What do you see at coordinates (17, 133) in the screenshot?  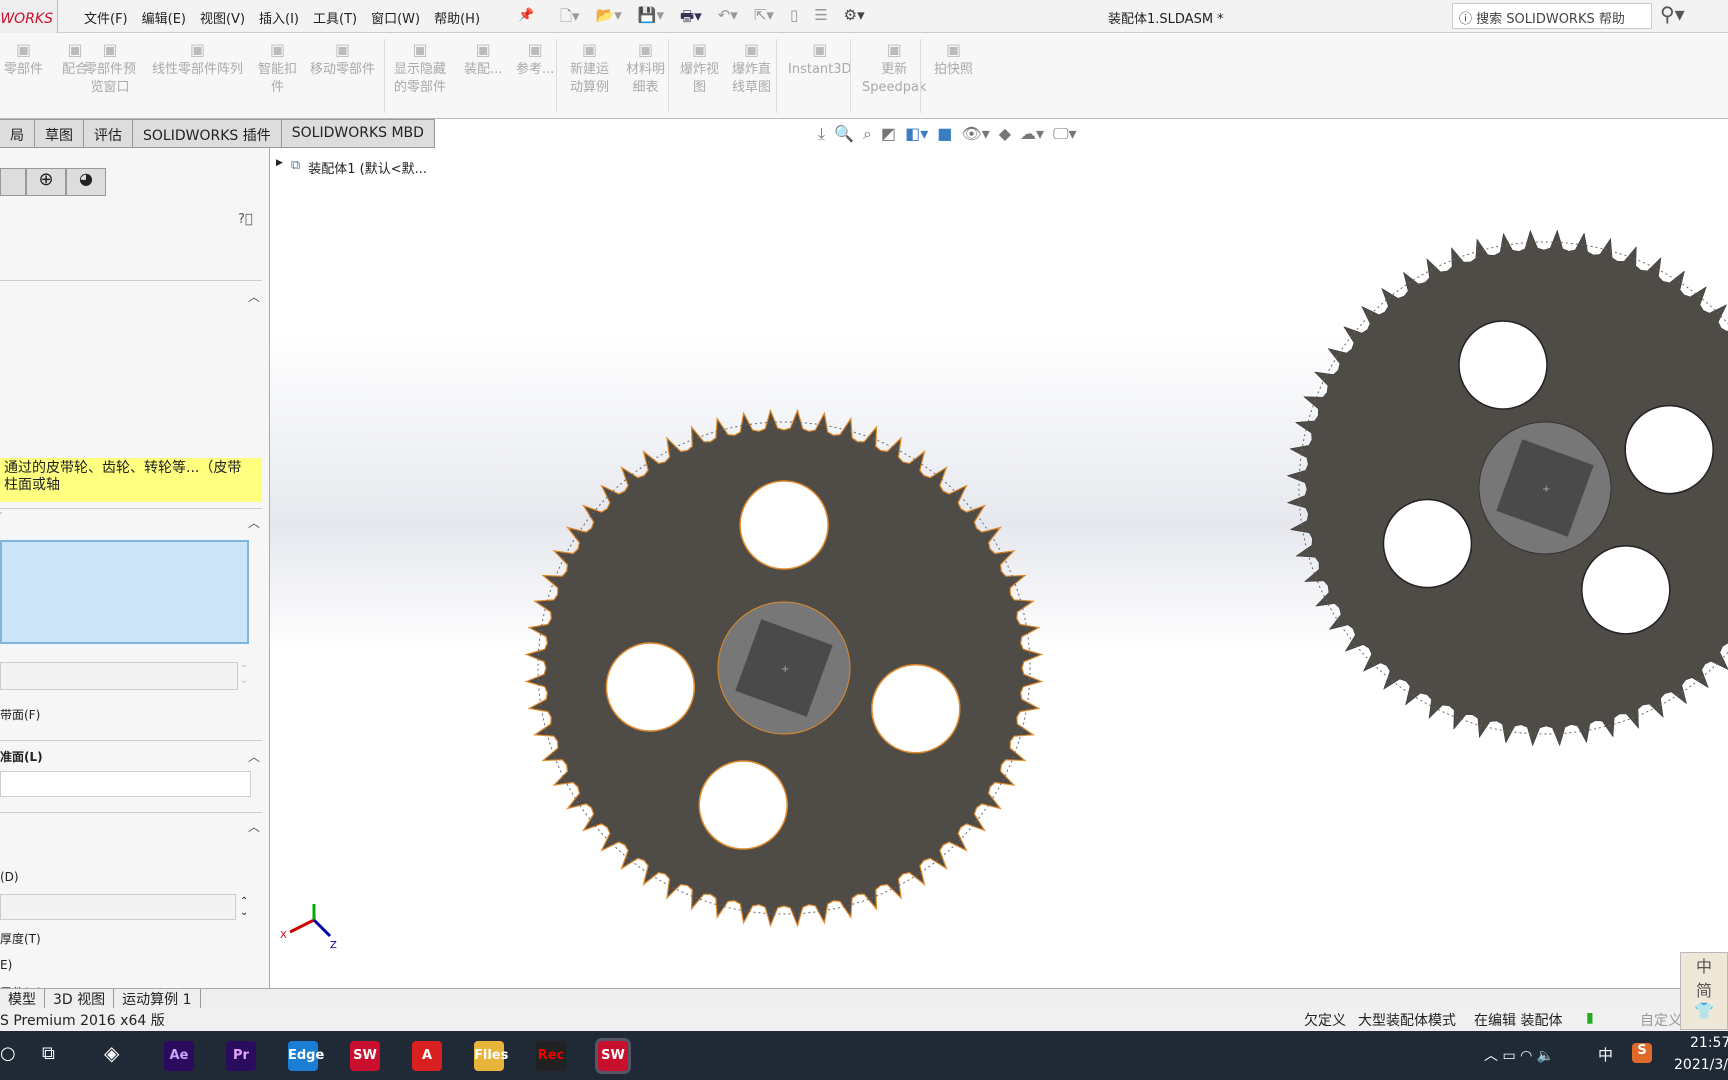 I see `tab-layout: 局` at bounding box center [17, 133].